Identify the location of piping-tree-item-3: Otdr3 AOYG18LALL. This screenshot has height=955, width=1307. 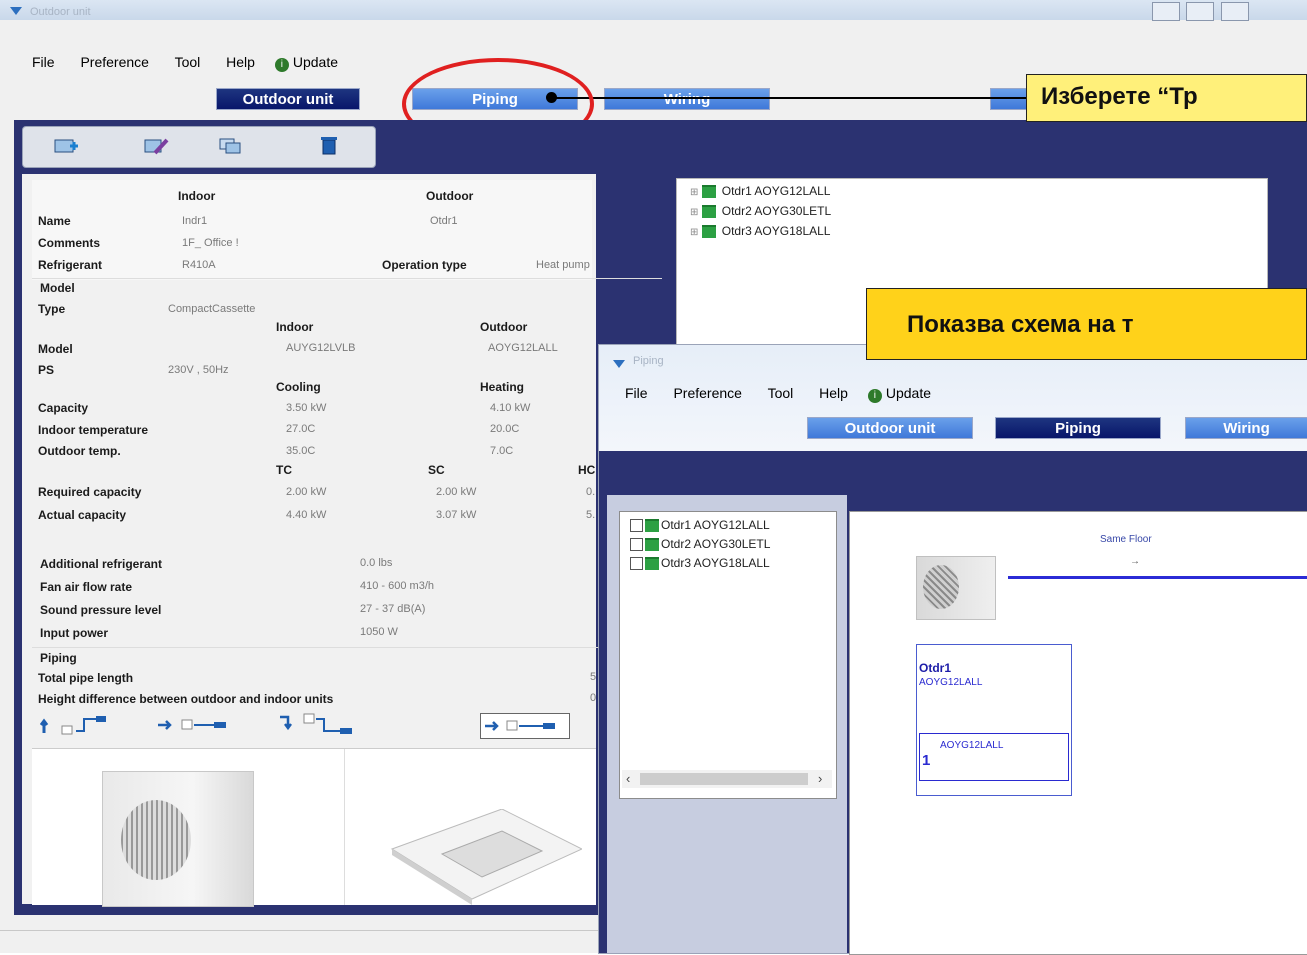
(700, 563).